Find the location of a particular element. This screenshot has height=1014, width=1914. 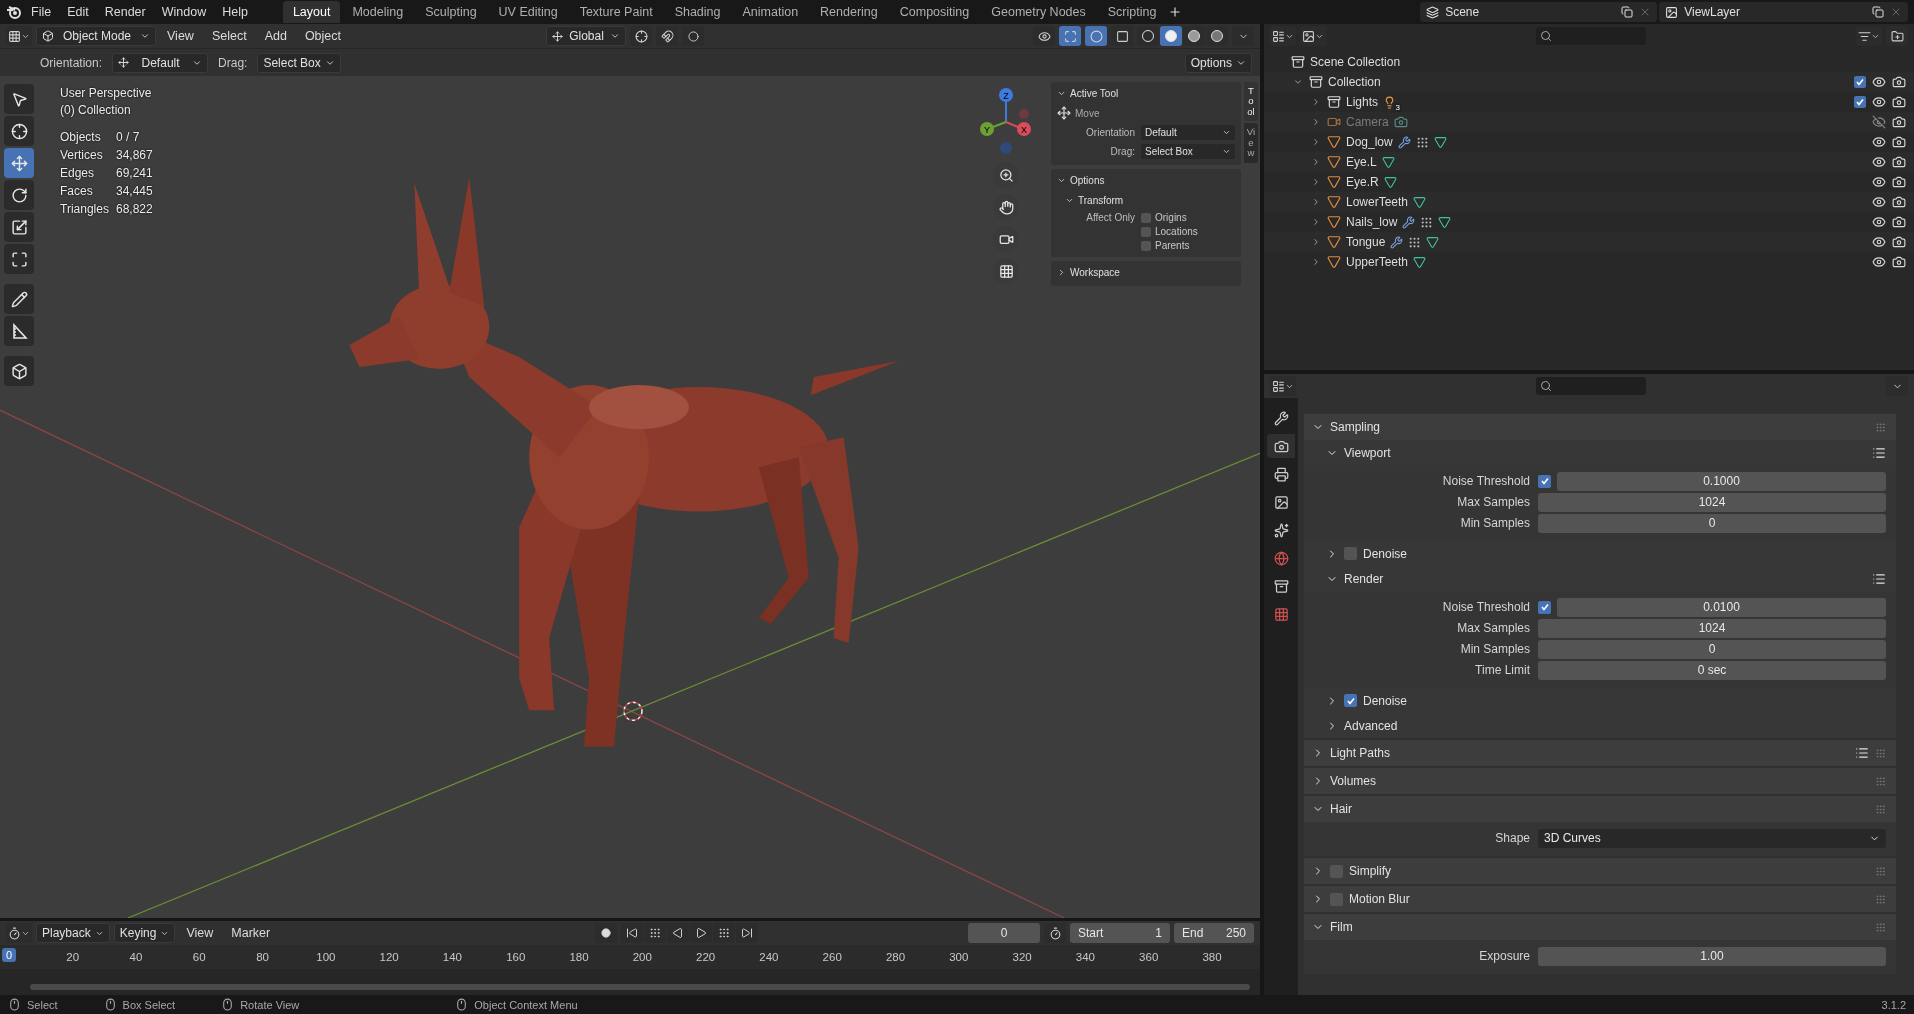

play-button is located at coordinates (701, 933).